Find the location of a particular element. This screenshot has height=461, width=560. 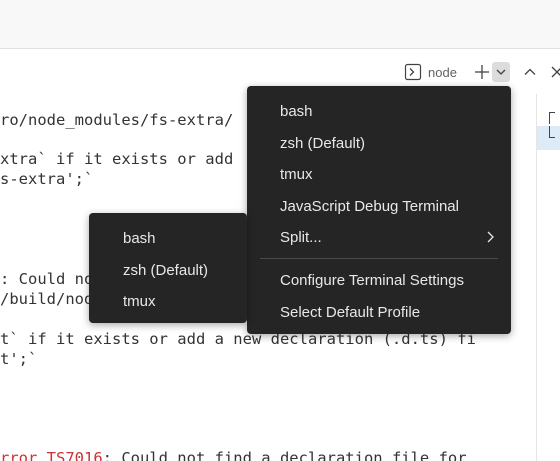

submenu-item-tmux: tmux is located at coordinates (183, 301).